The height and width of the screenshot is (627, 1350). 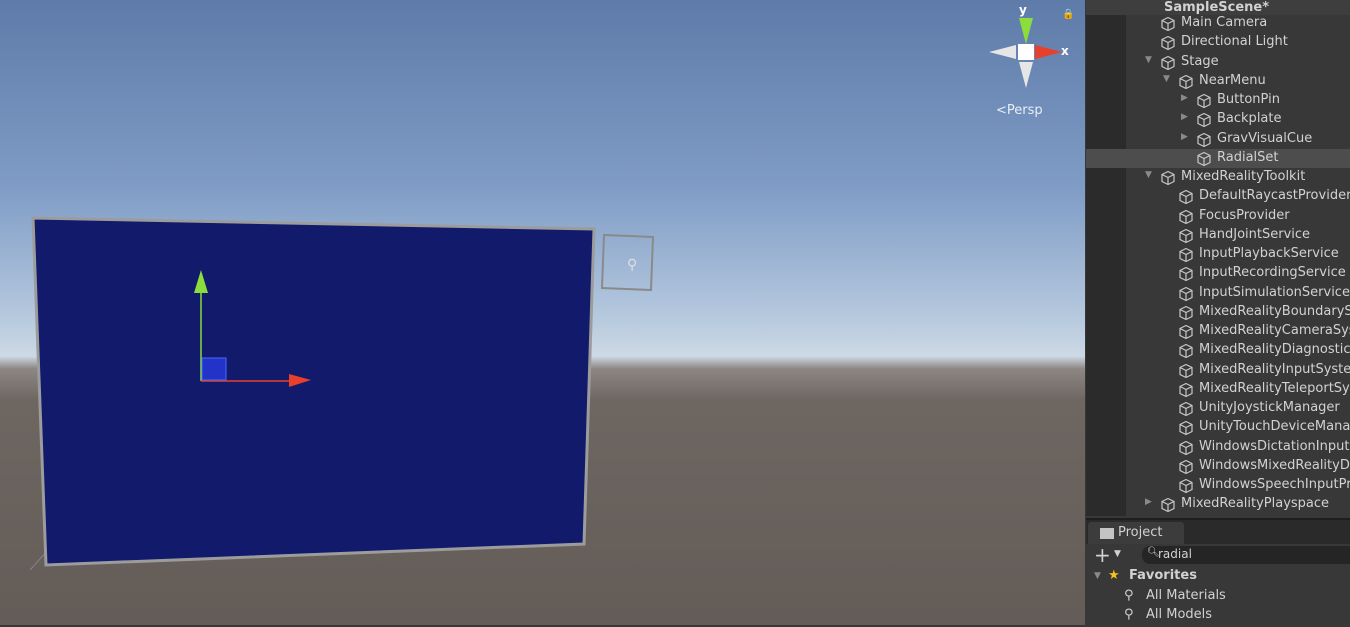 I want to click on item-label: Stage, so click(x=1200, y=61).